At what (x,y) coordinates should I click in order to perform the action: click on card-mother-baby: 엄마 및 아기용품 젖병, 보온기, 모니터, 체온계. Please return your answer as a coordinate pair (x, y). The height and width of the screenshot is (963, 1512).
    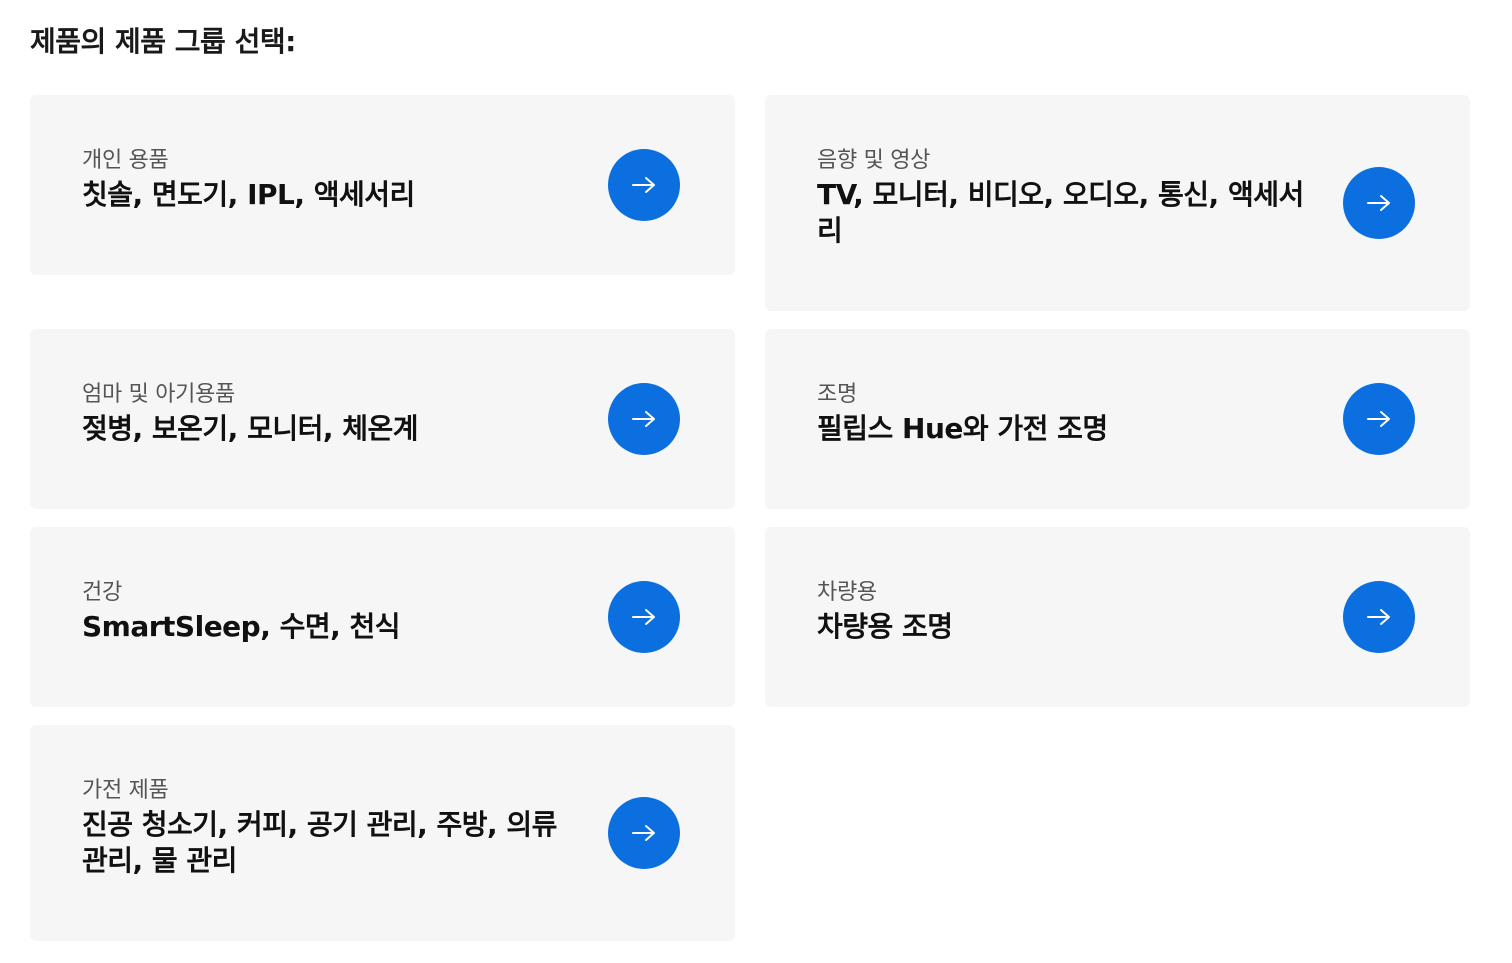
    Looking at the image, I should click on (382, 419).